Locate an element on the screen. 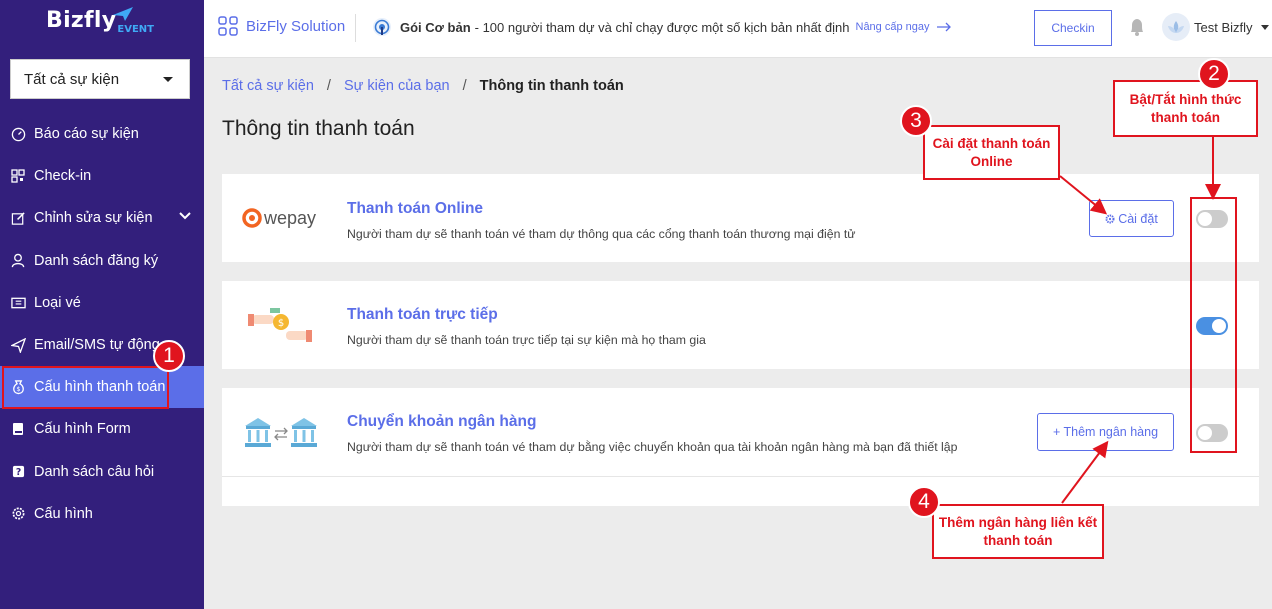  paper-plane-icon is located at coordinates (123, 14).